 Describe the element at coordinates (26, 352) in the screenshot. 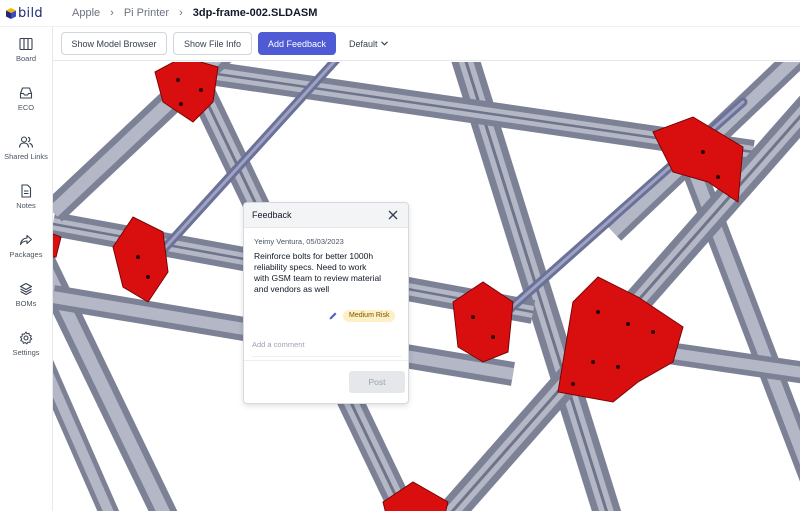

I see `sidebar-item-label: Settings` at that location.